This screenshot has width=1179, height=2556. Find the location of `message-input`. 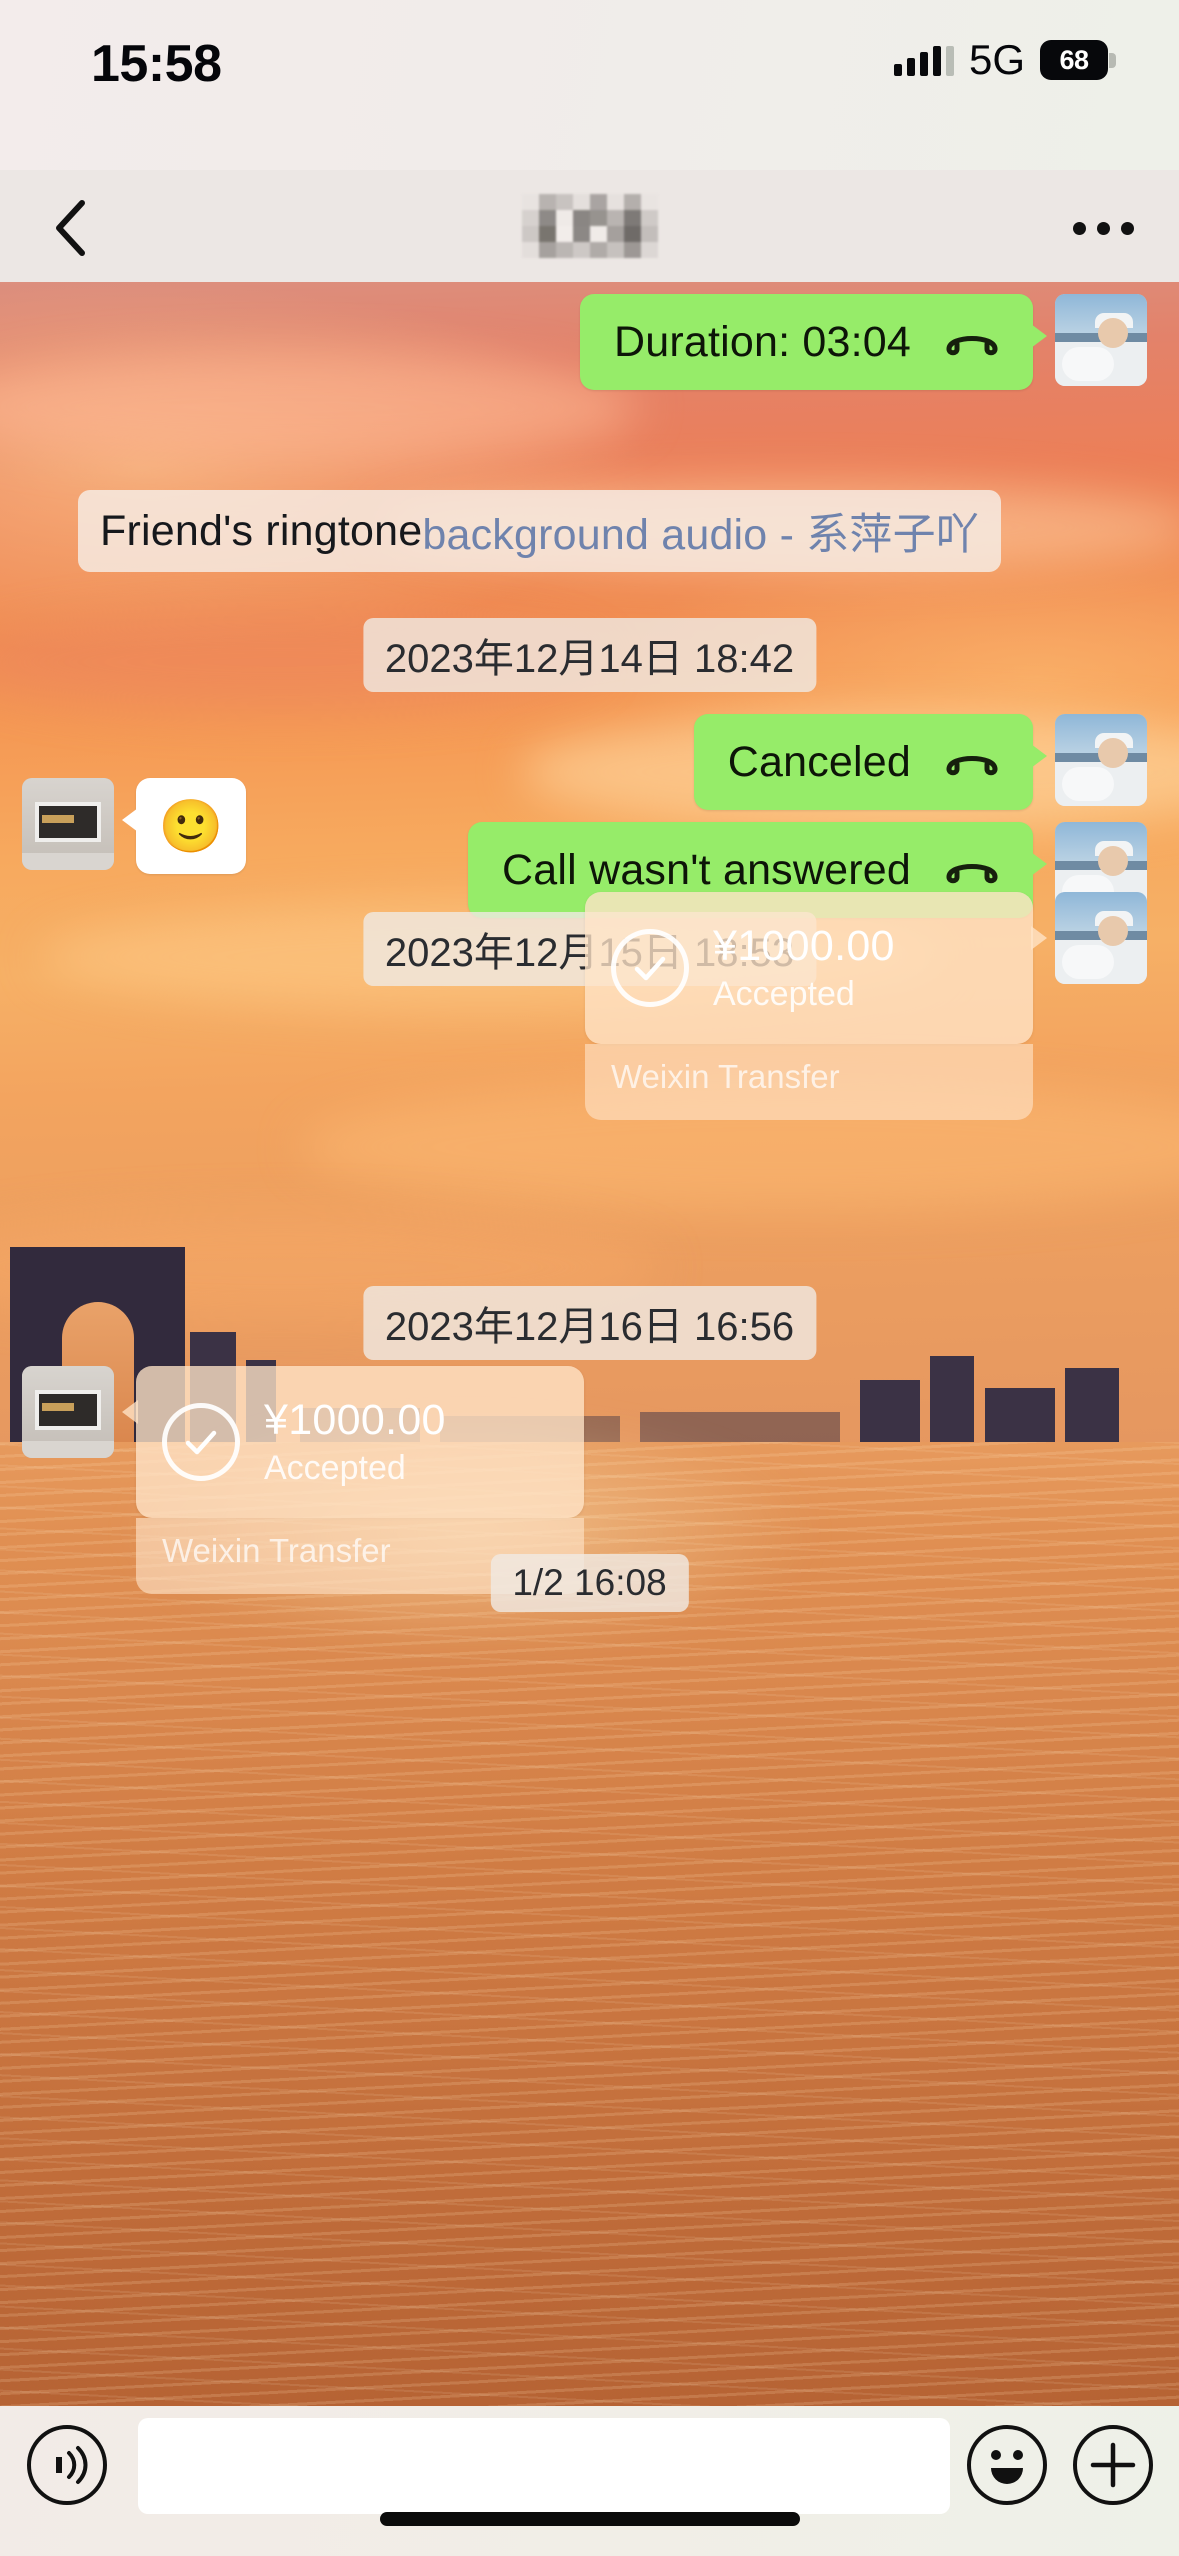

message-input is located at coordinates (544, 2466).